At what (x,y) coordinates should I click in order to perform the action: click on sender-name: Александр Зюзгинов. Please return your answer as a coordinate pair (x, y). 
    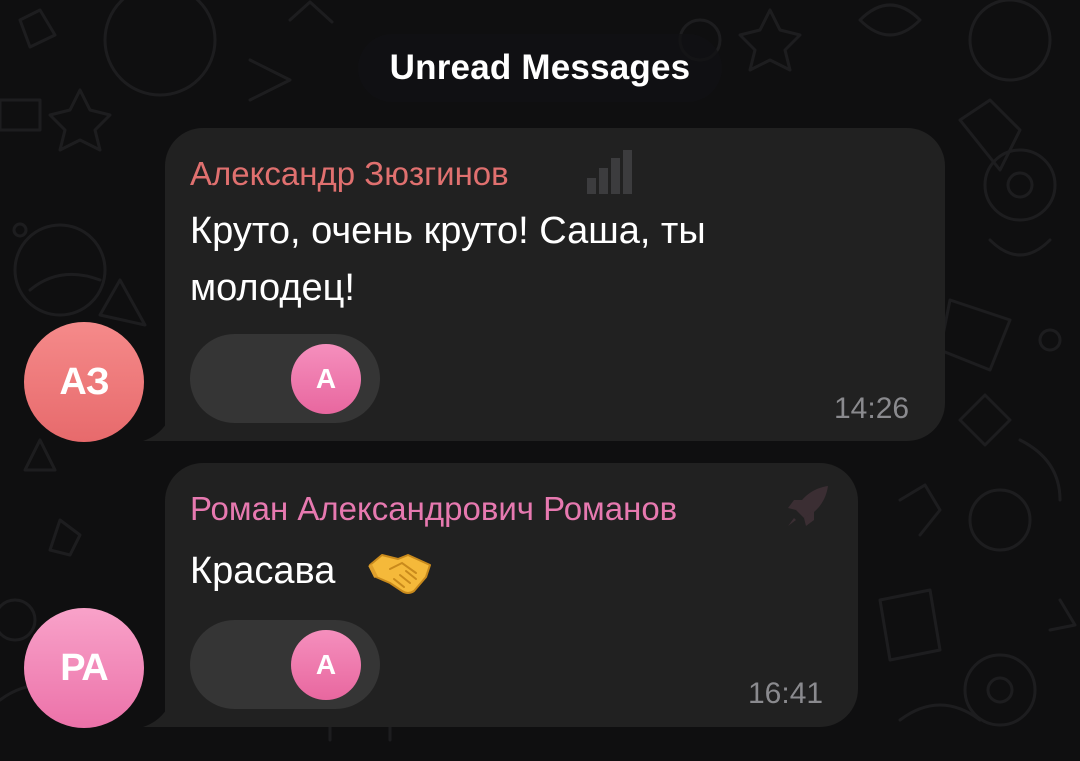
    Looking at the image, I should click on (349, 174).